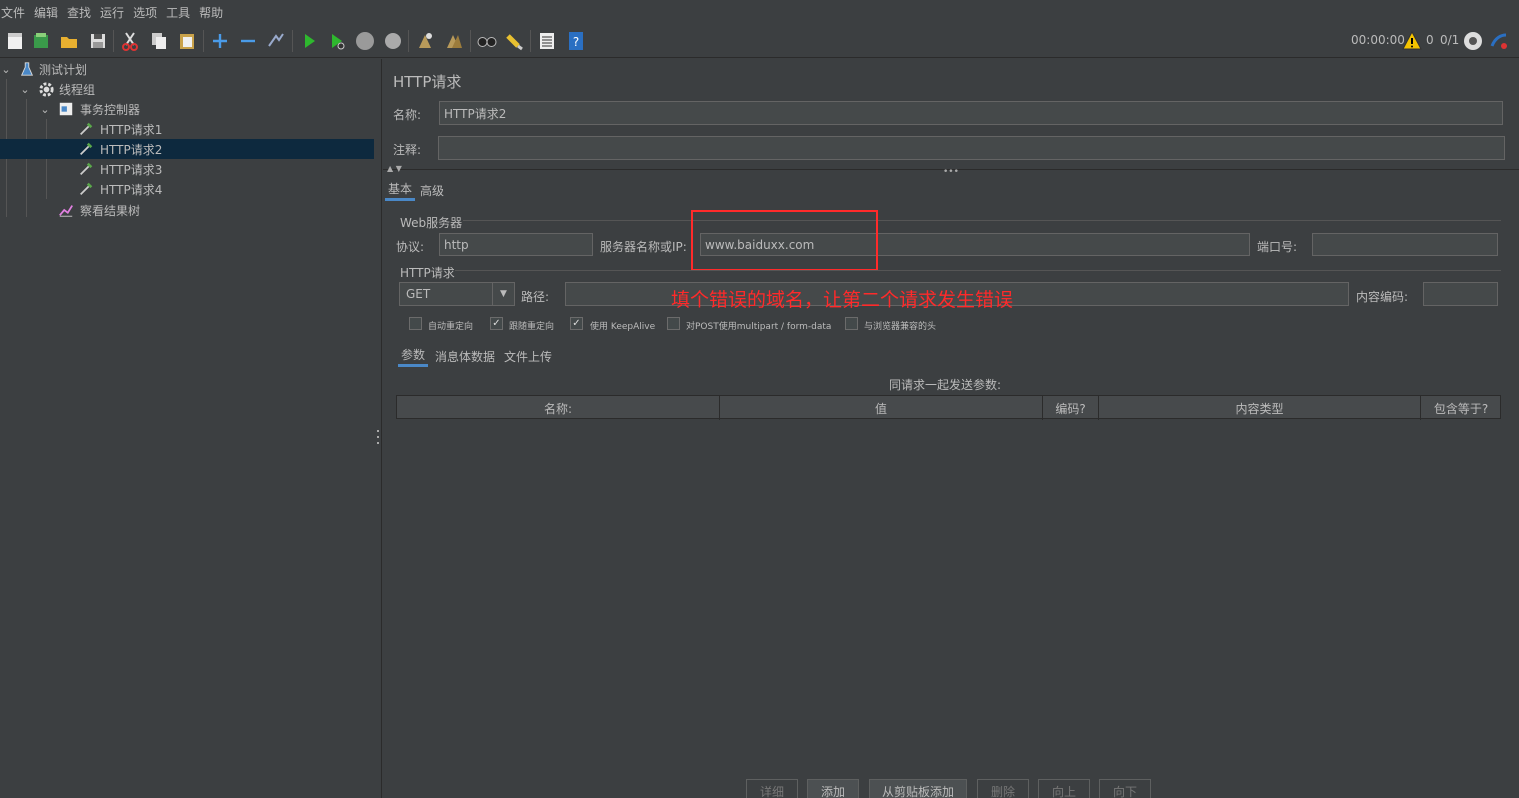 The width and height of the screenshot is (1519, 798). I want to click on menu-help: 帮助, so click(211, 12).